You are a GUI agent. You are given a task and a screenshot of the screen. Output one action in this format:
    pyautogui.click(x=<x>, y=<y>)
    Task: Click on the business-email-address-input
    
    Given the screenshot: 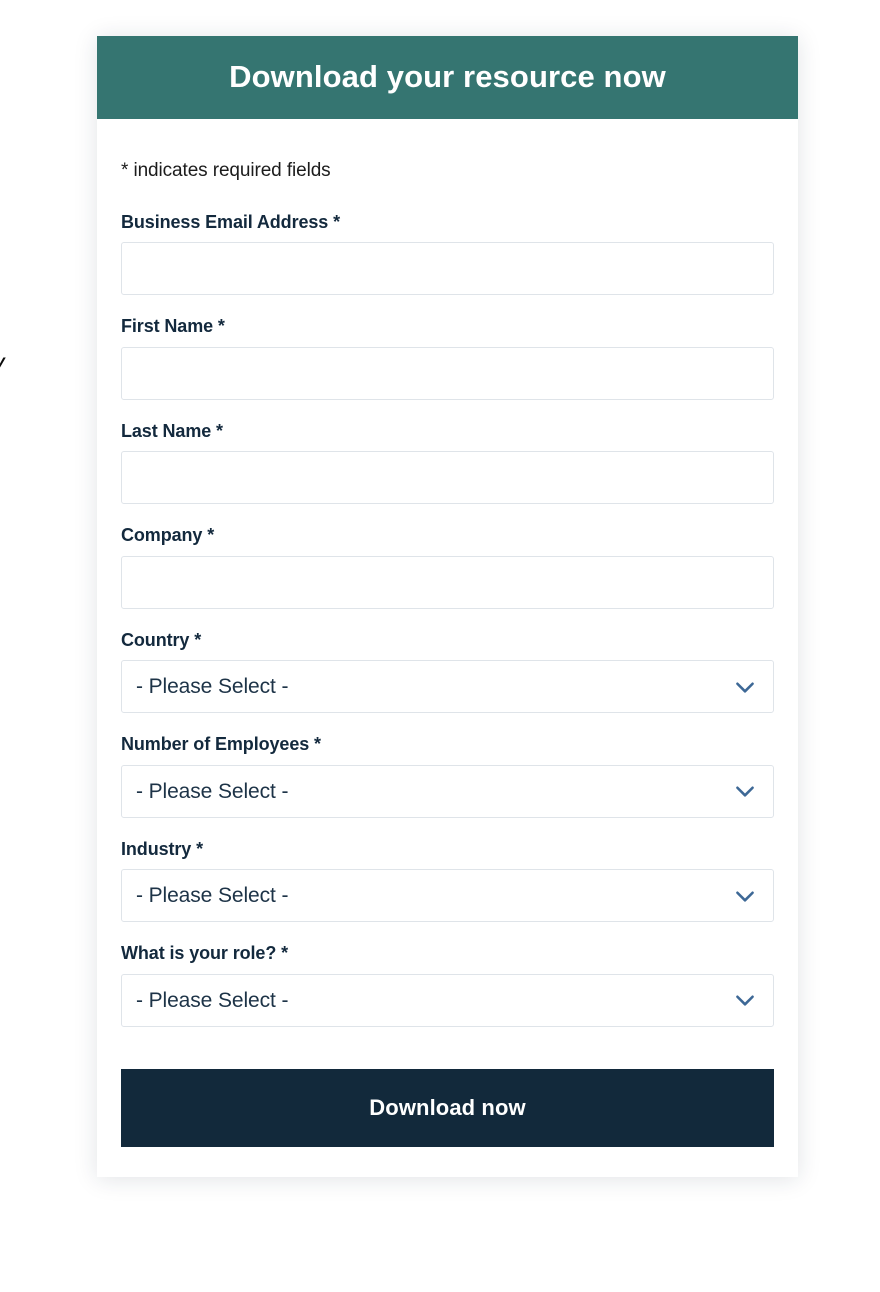 What is the action you would take?
    pyautogui.click(x=447, y=269)
    